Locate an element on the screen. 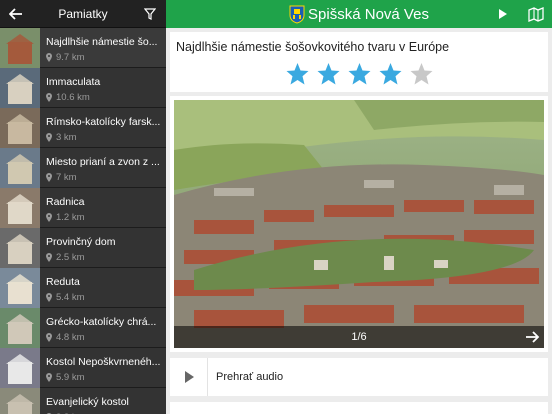 The height and width of the screenshot is (414, 552). audio-card: Prehrať audio is located at coordinates (359, 377).